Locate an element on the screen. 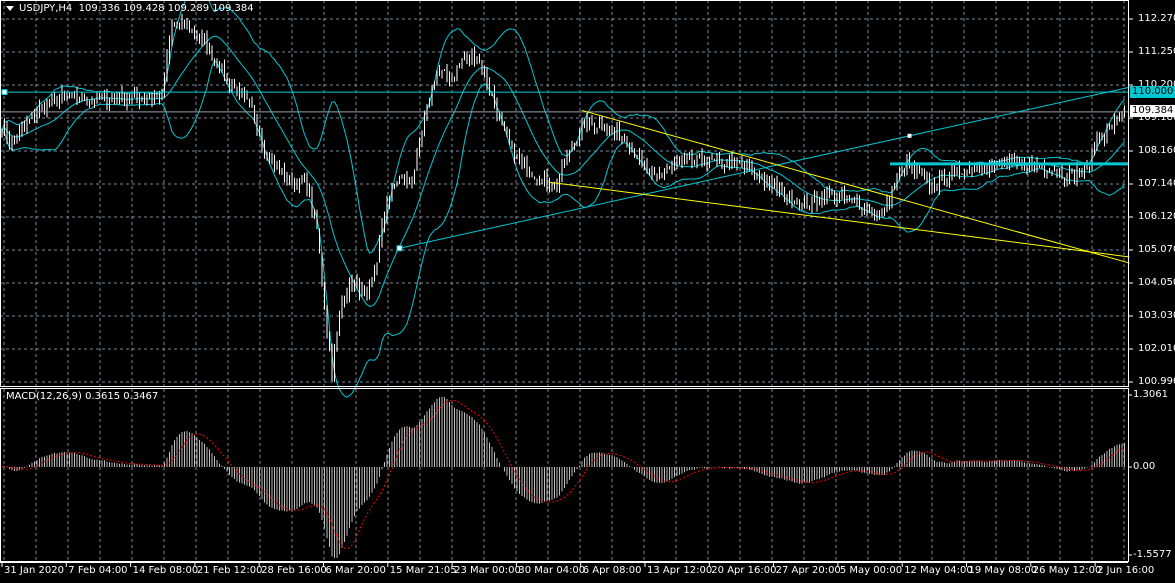 Image resolution: width=1175 pixels, height=583 pixels. time-tick-label: 5 May 00:00 is located at coordinates (871, 570).